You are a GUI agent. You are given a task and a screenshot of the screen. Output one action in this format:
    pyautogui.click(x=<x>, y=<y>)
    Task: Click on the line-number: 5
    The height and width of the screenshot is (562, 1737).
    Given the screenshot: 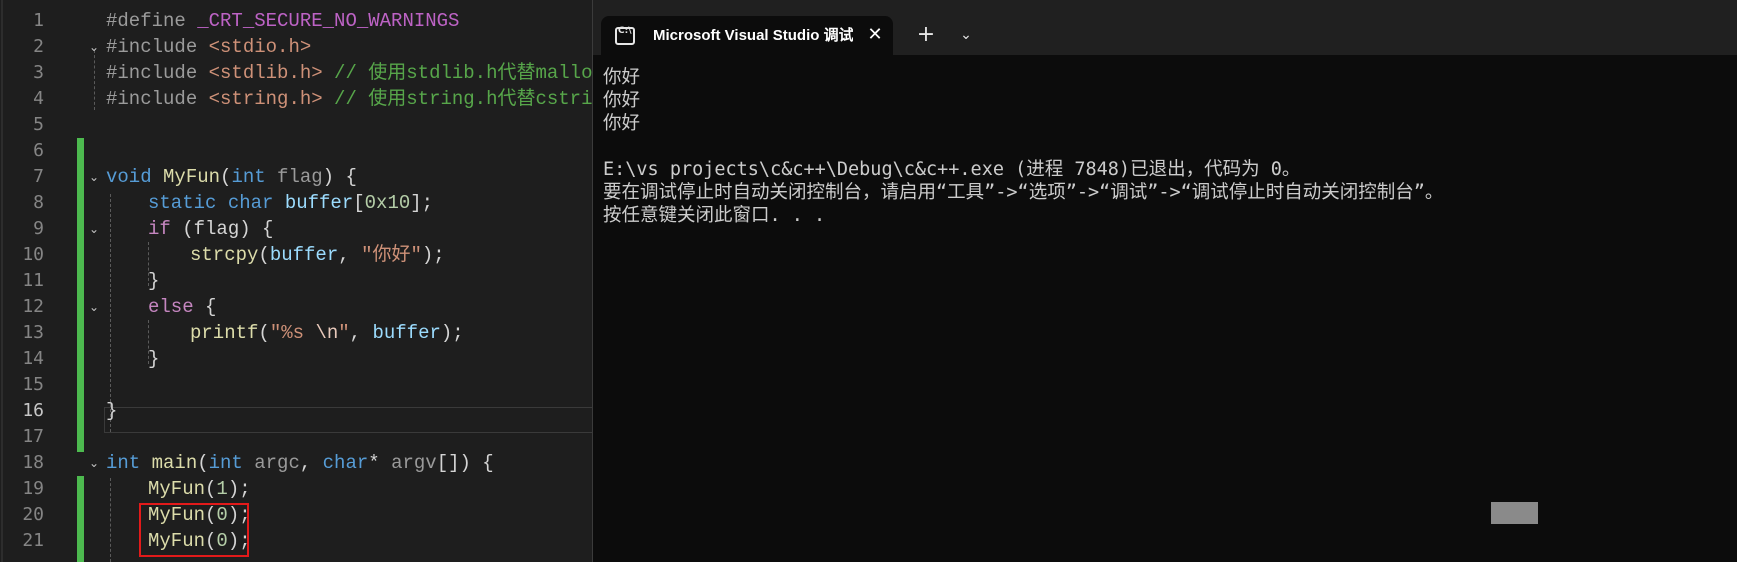 What is the action you would take?
    pyautogui.click(x=38, y=124)
    